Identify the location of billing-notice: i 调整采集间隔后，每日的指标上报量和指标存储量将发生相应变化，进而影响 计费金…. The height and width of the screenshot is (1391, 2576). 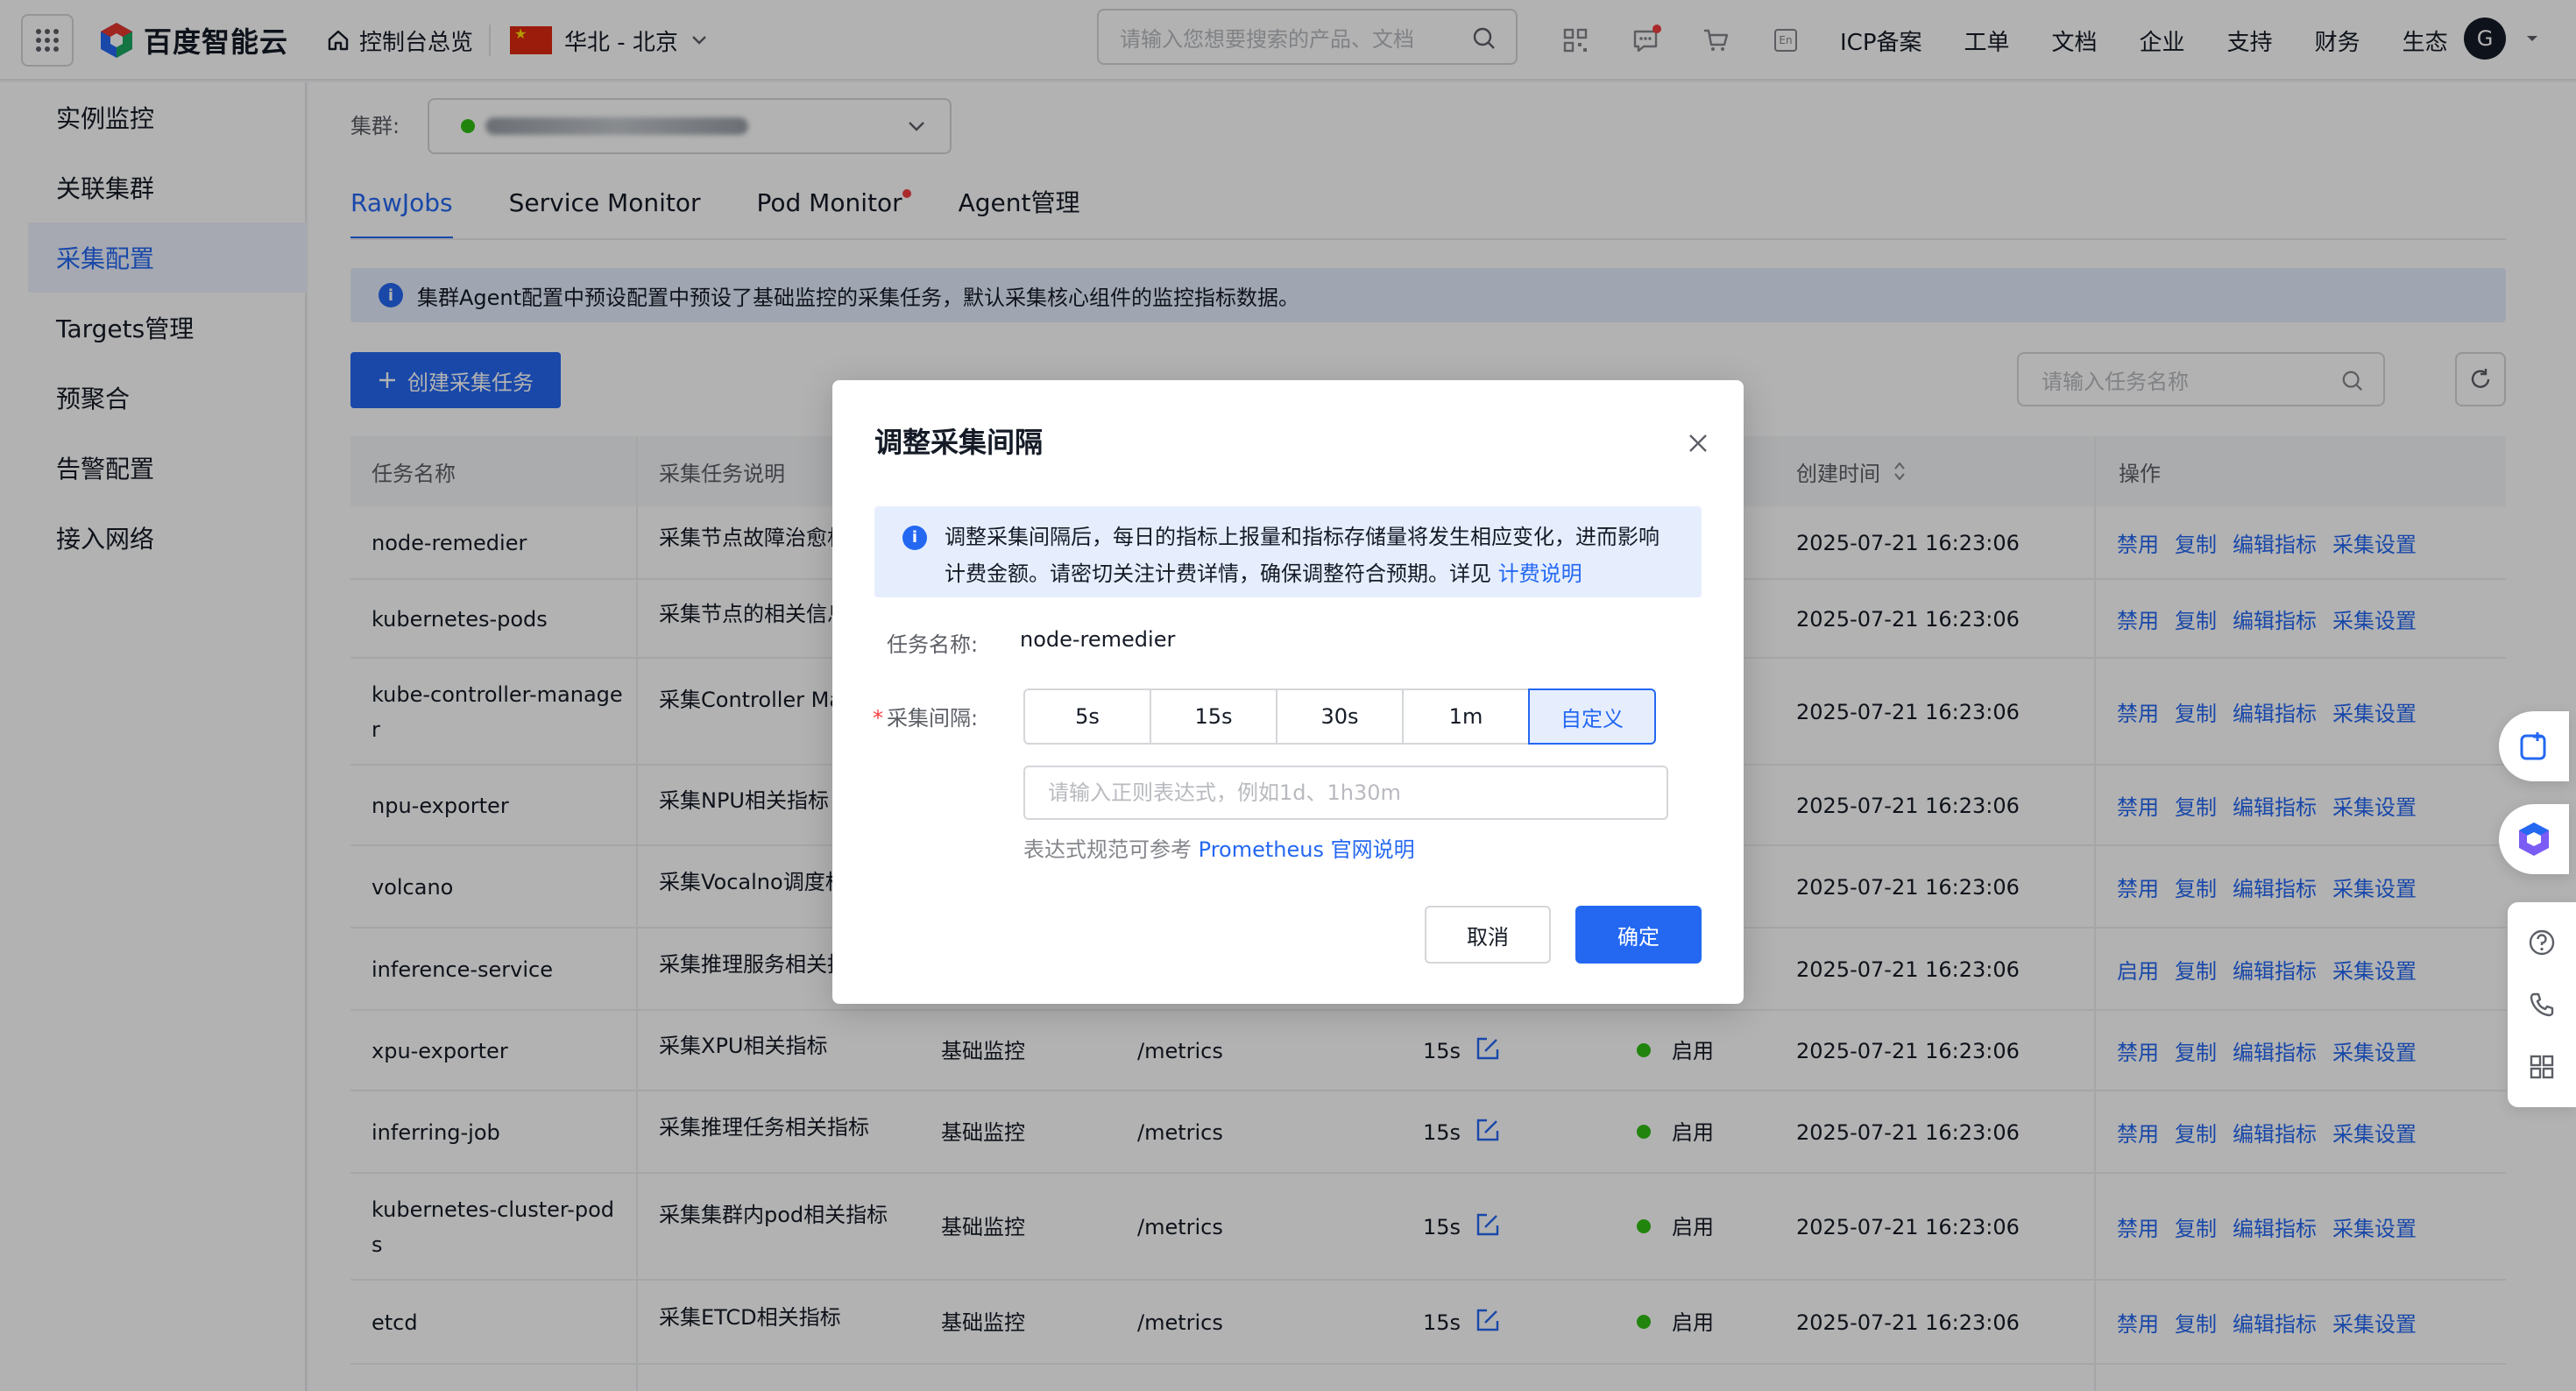
(1288, 551).